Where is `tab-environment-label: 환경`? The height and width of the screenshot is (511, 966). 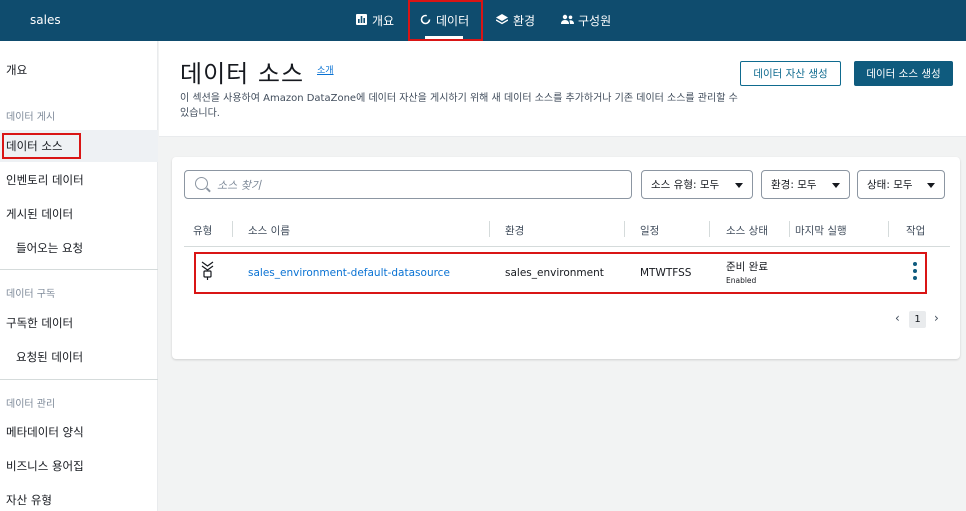 tab-environment-label: 환경 is located at coordinates (524, 21).